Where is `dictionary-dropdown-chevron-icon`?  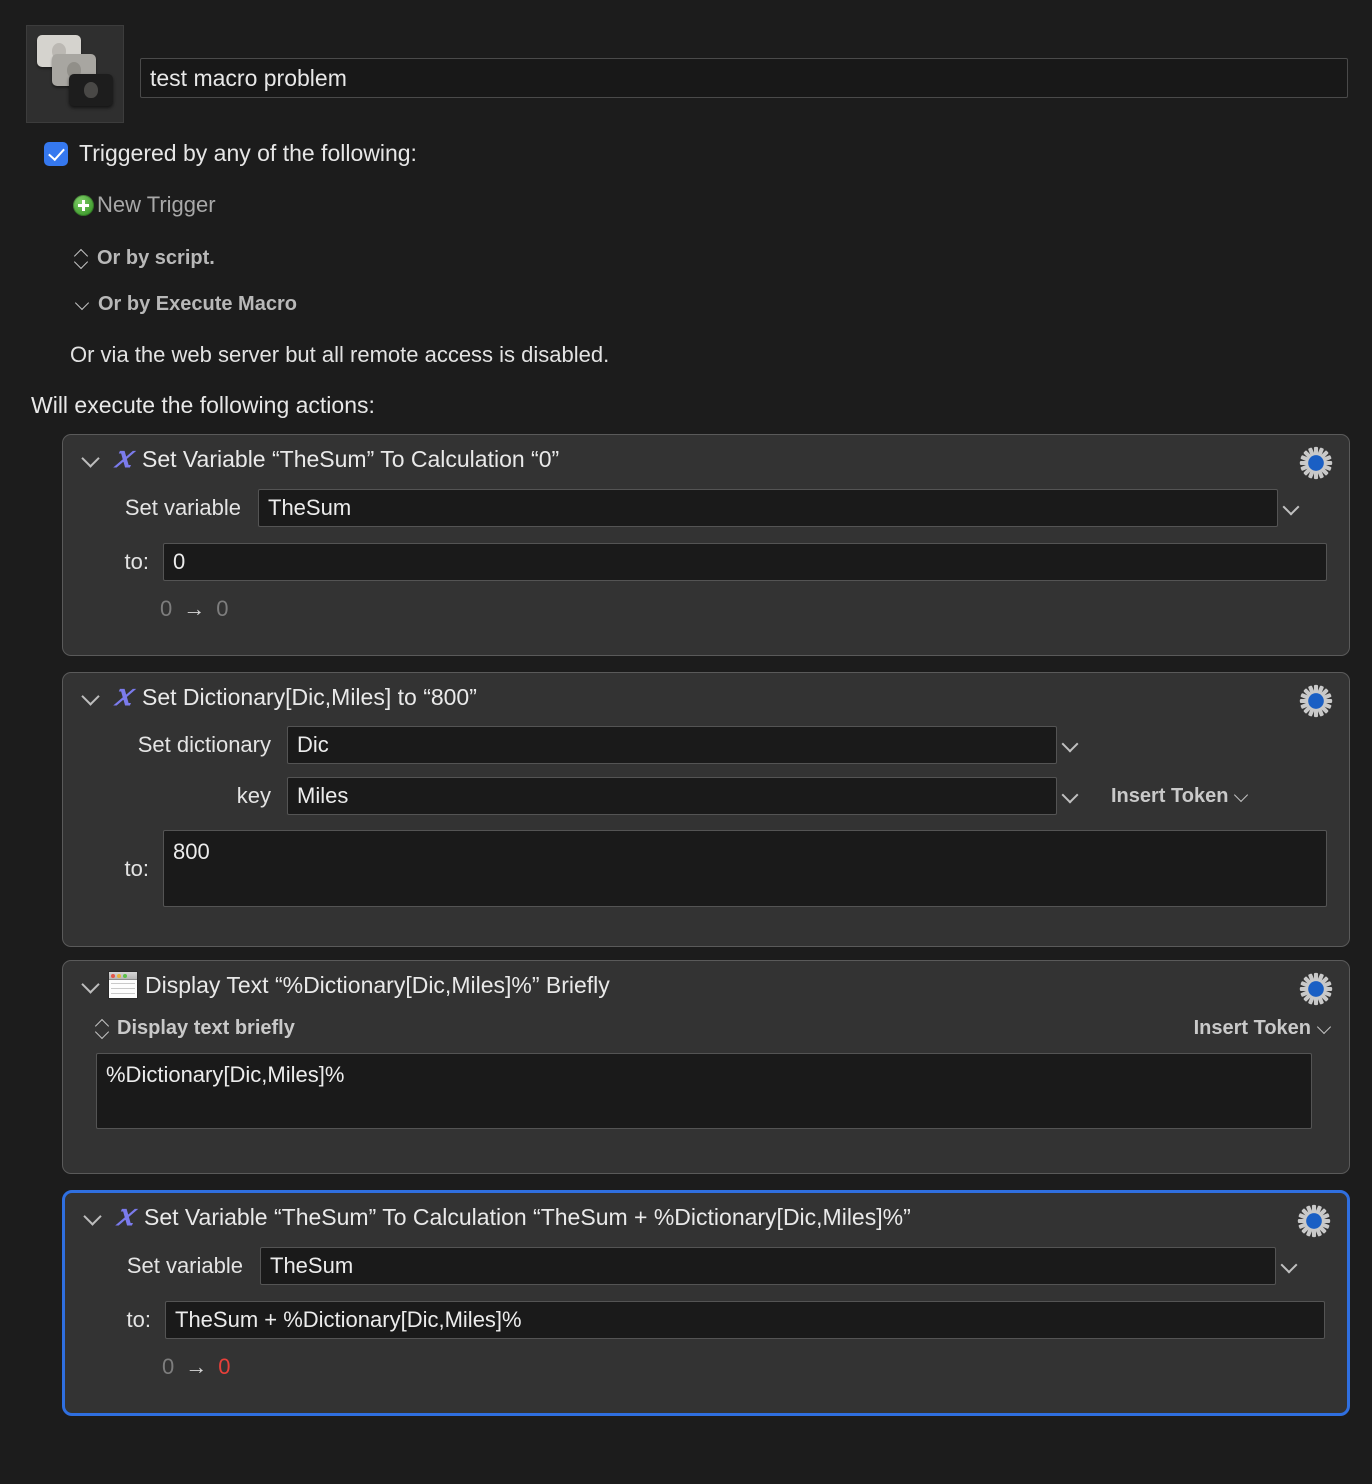 dictionary-dropdown-chevron-icon is located at coordinates (1070, 745).